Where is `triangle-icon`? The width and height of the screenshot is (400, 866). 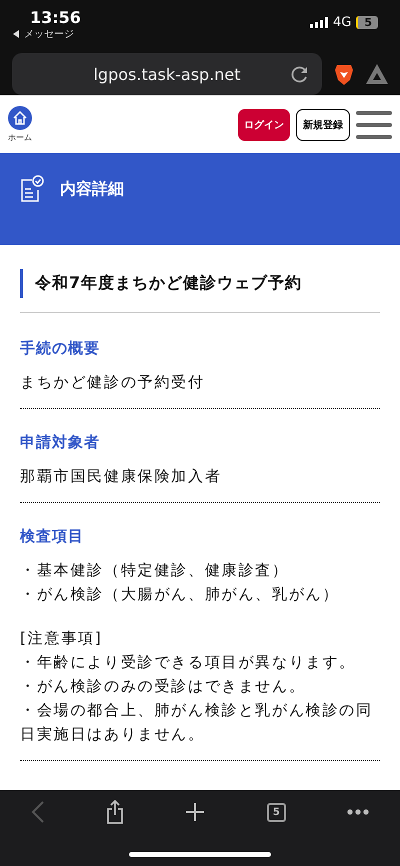
triangle-icon is located at coordinates (377, 74).